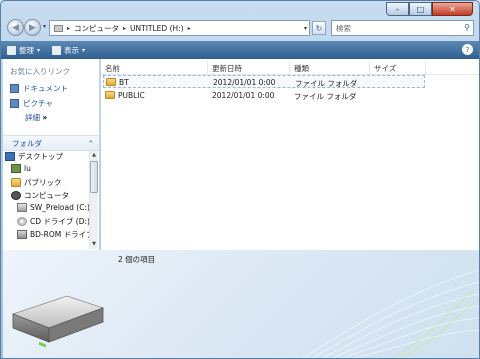 Image resolution: width=480 pixels, height=359 pixels. What do you see at coordinates (72, 50) in the screenshot?
I see `views-label: 表示` at bounding box center [72, 50].